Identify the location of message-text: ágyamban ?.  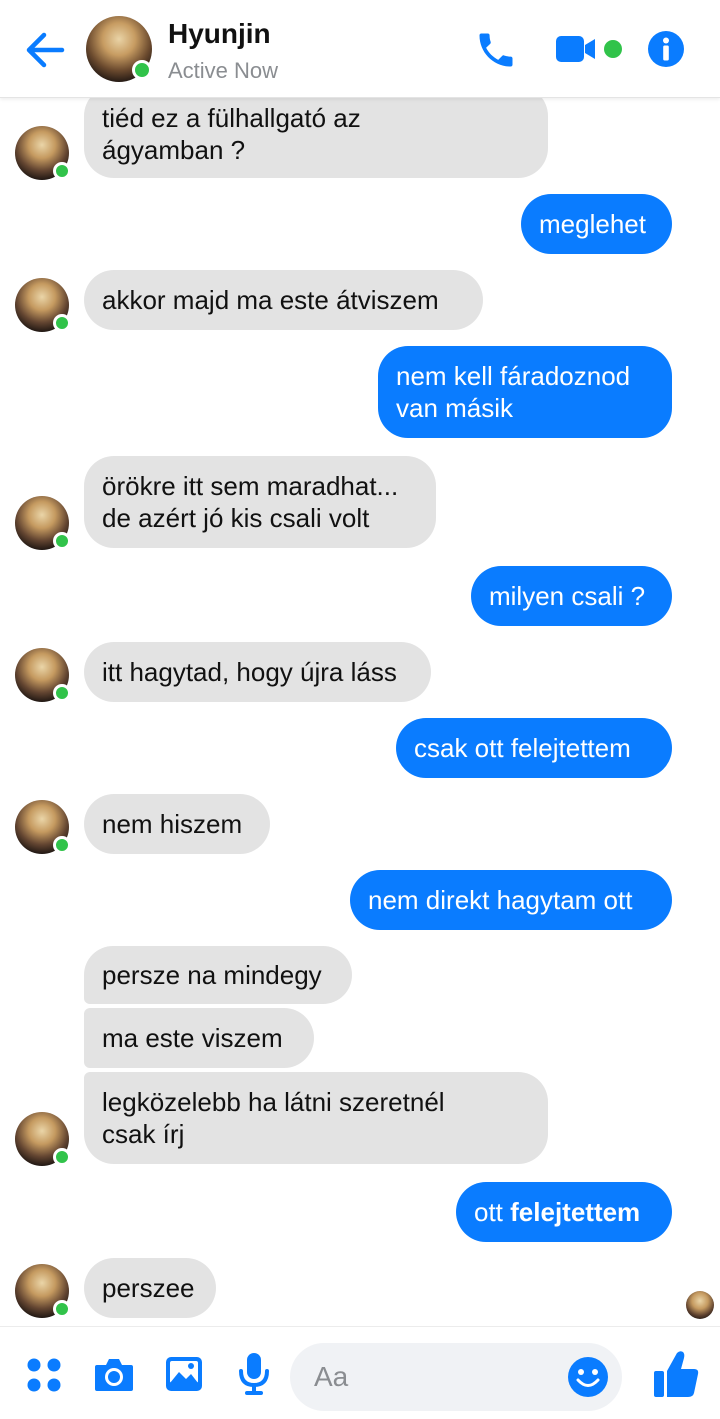
(174, 150).